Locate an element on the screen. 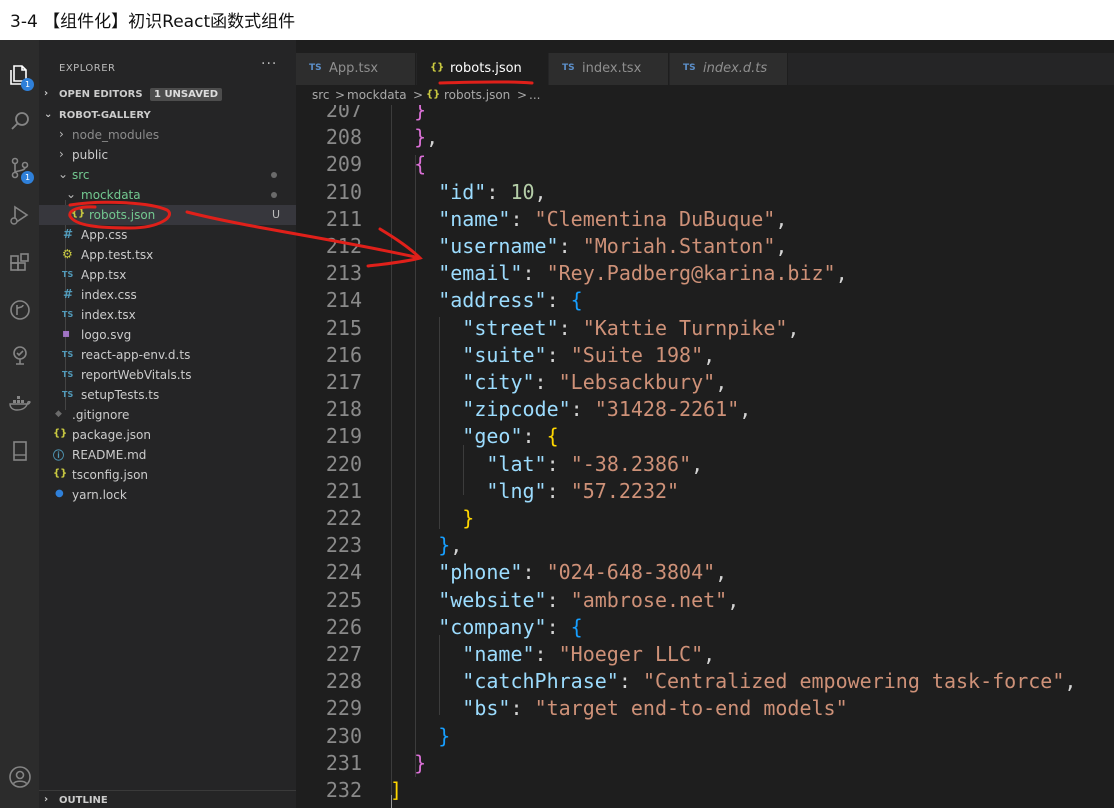 Image resolution: width=1114 pixels, height=808 pixels. tree-item-label: mockdata is located at coordinates (111, 195).